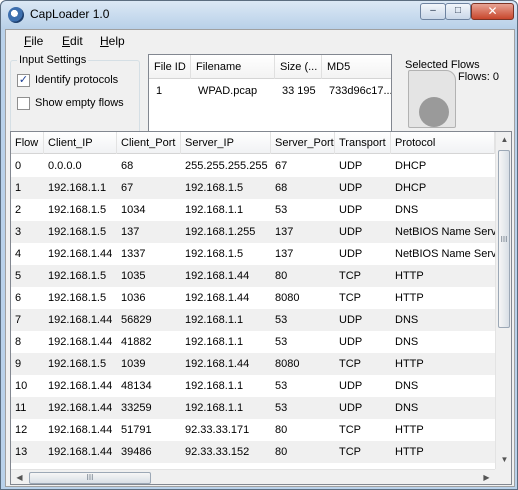 This screenshot has height=490, width=518. I want to click on flow-id-cell: 3, so click(18, 232).